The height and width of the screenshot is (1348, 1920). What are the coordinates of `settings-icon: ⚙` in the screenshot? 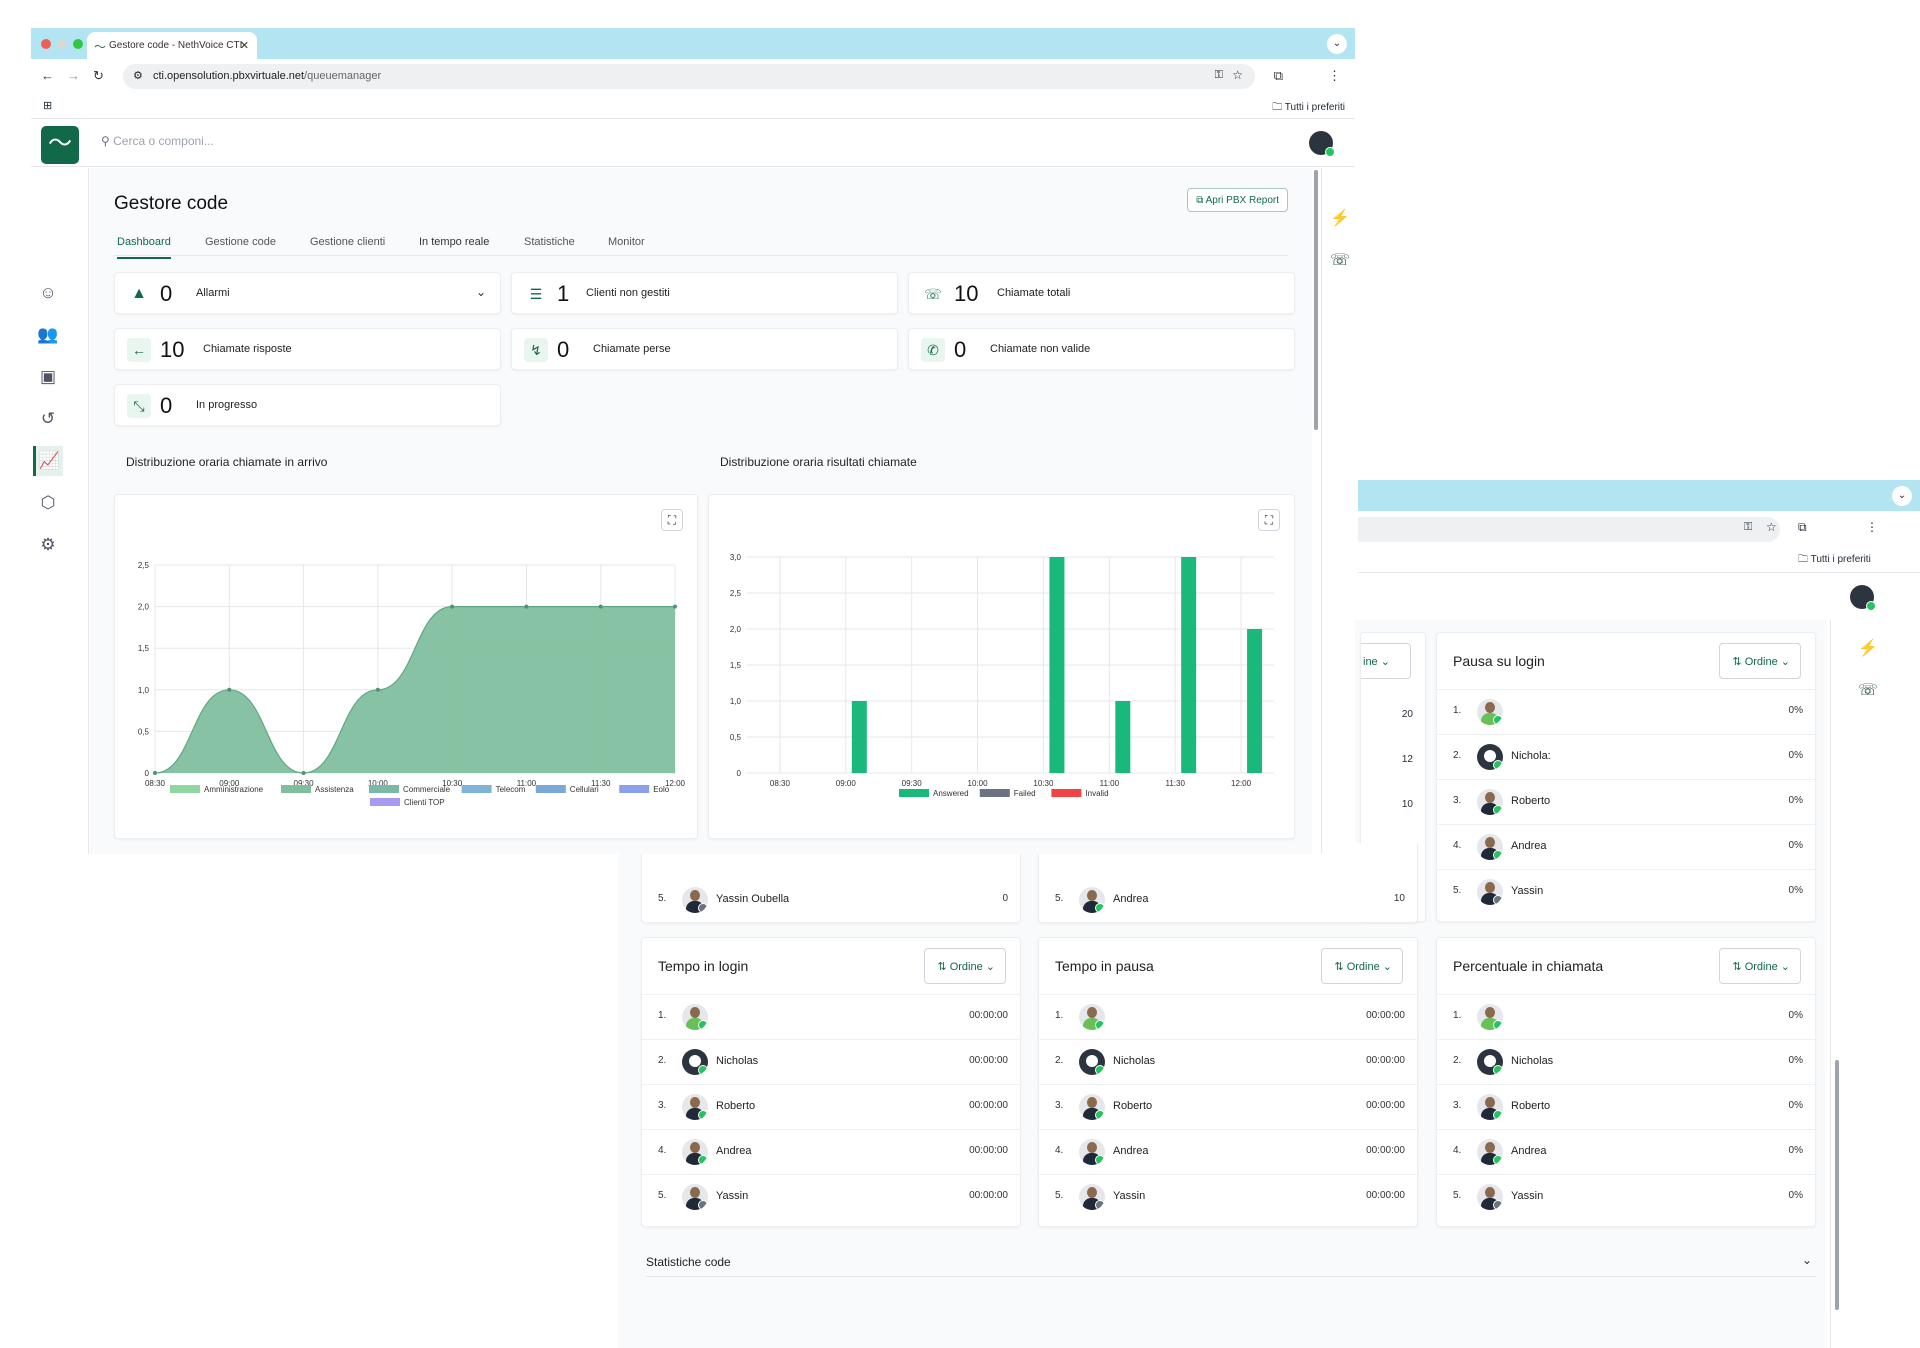 It's located at (48, 545).